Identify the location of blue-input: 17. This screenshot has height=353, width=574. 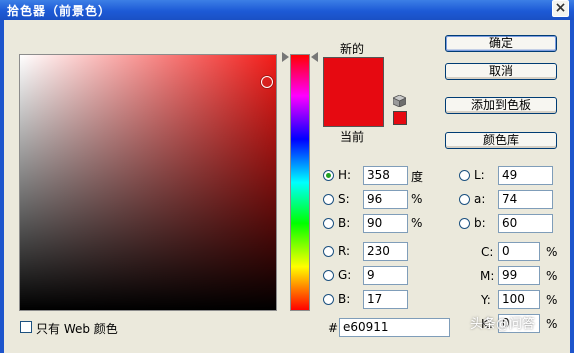
(385, 299).